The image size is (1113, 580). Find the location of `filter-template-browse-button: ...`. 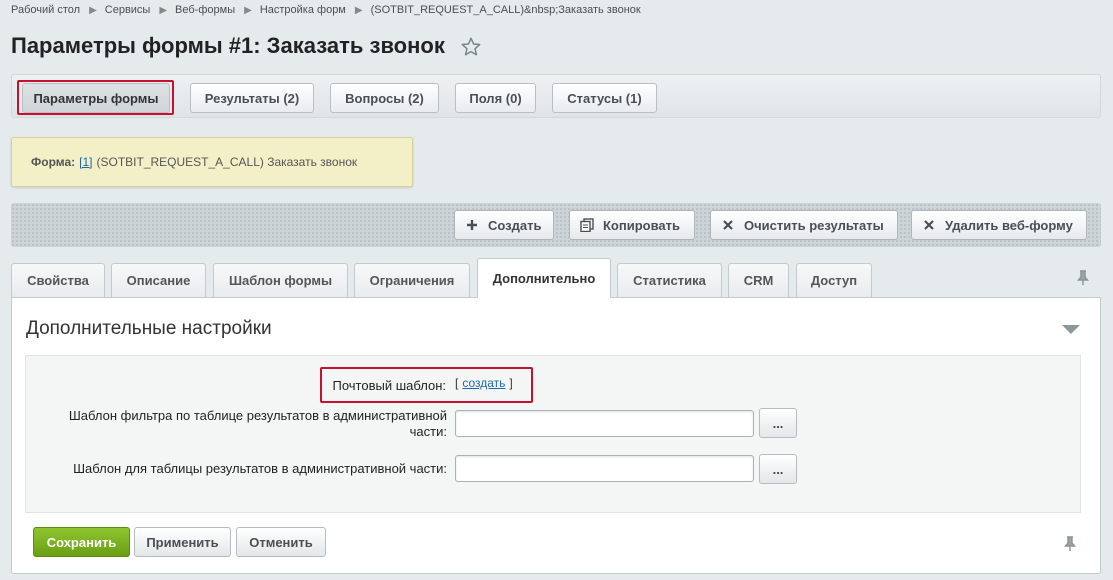

filter-template-browse-button: ... is located at coordinates (778, 423).